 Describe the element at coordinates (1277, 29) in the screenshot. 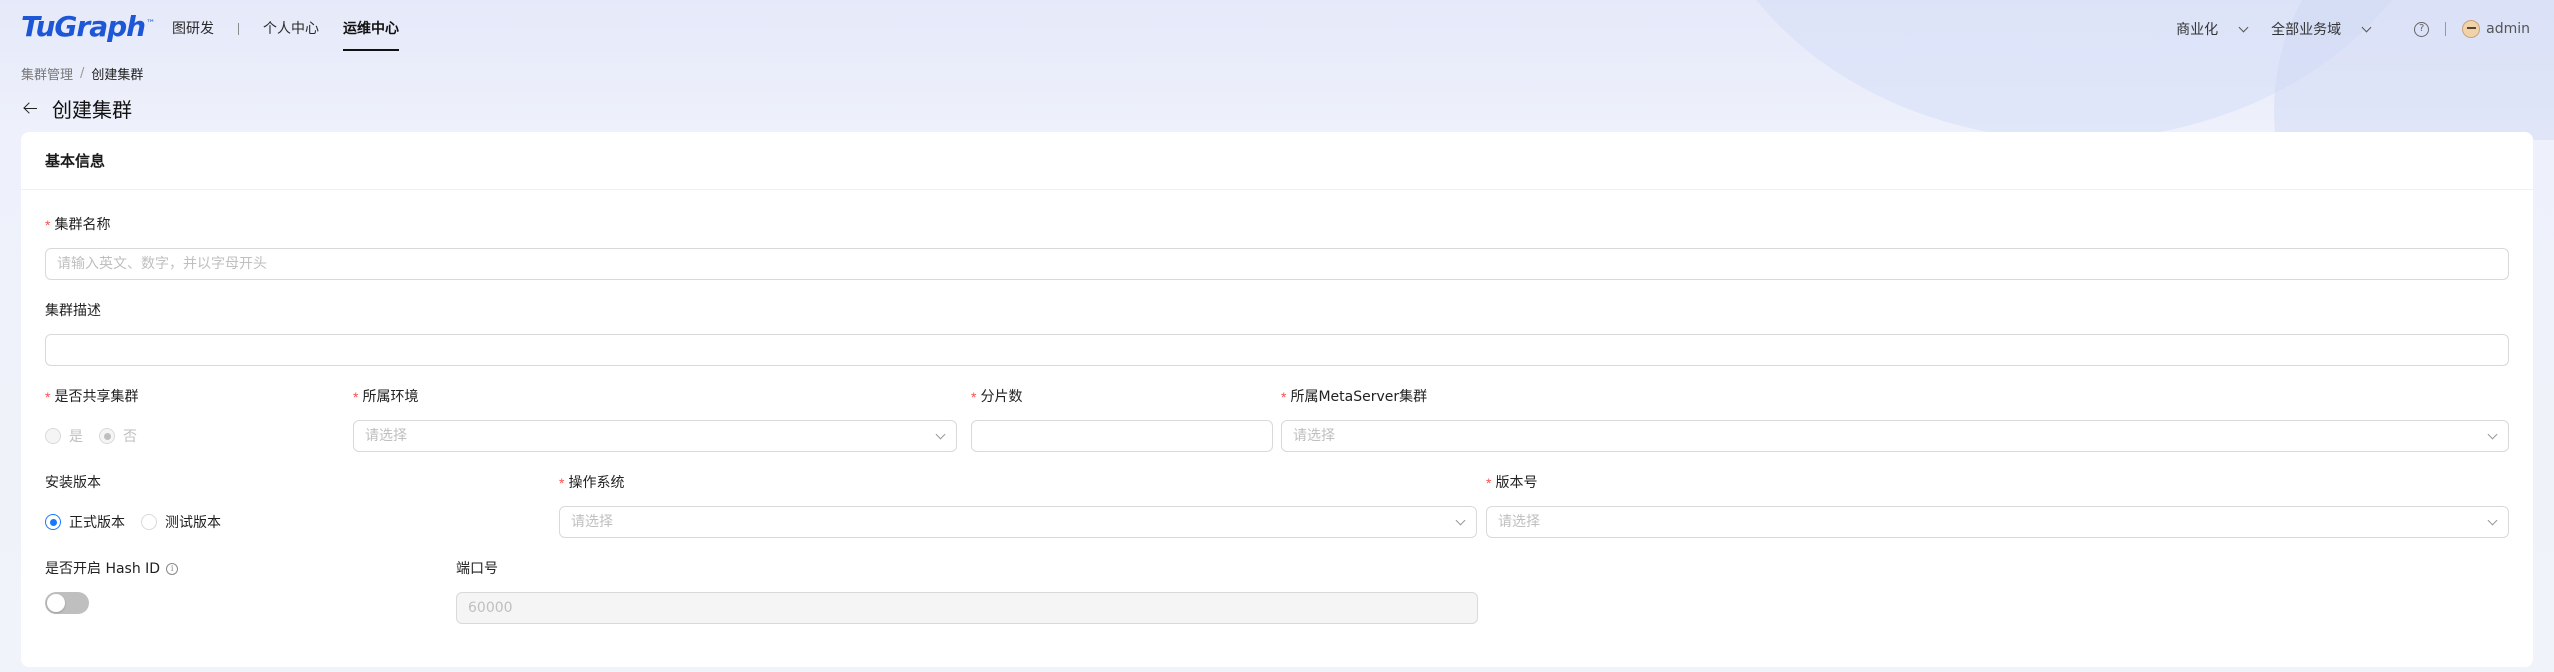

I see `top-header: TuGraph™ 图研发 个人中心 运维中心 商业化 全部业务域 ? admin` at that location.